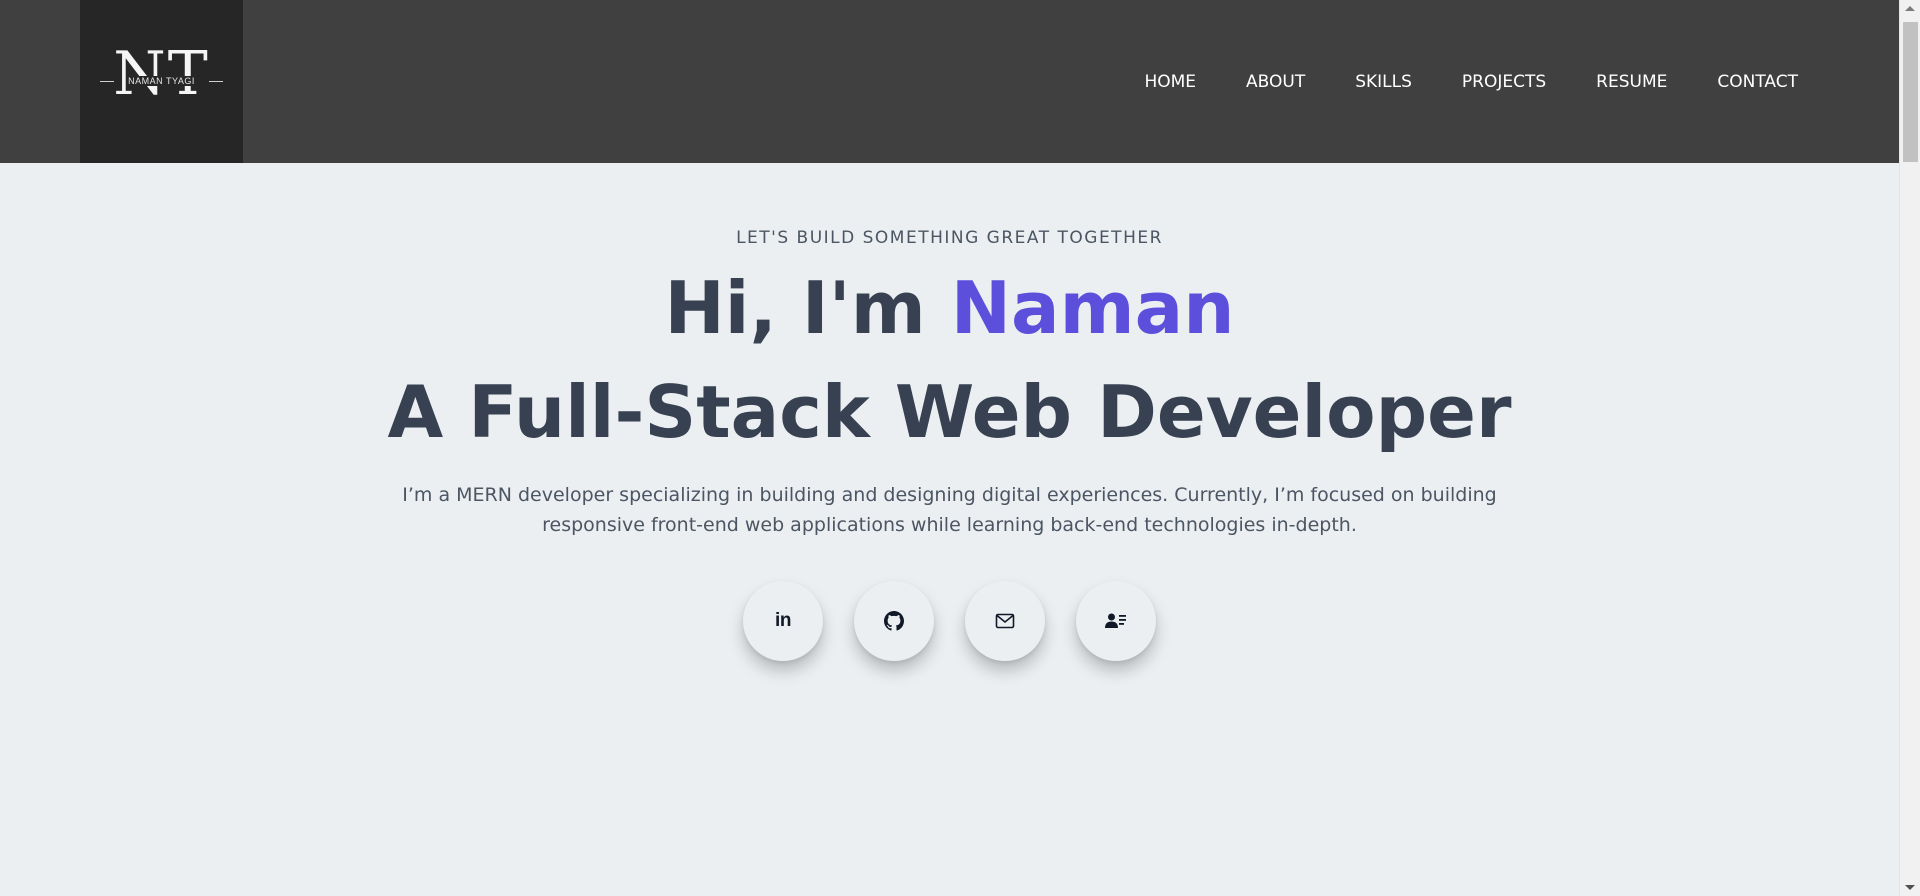  Describe the element at coordinates (1275, 82) in the screenshot. I see `nav-about: ABOUT` at that location.